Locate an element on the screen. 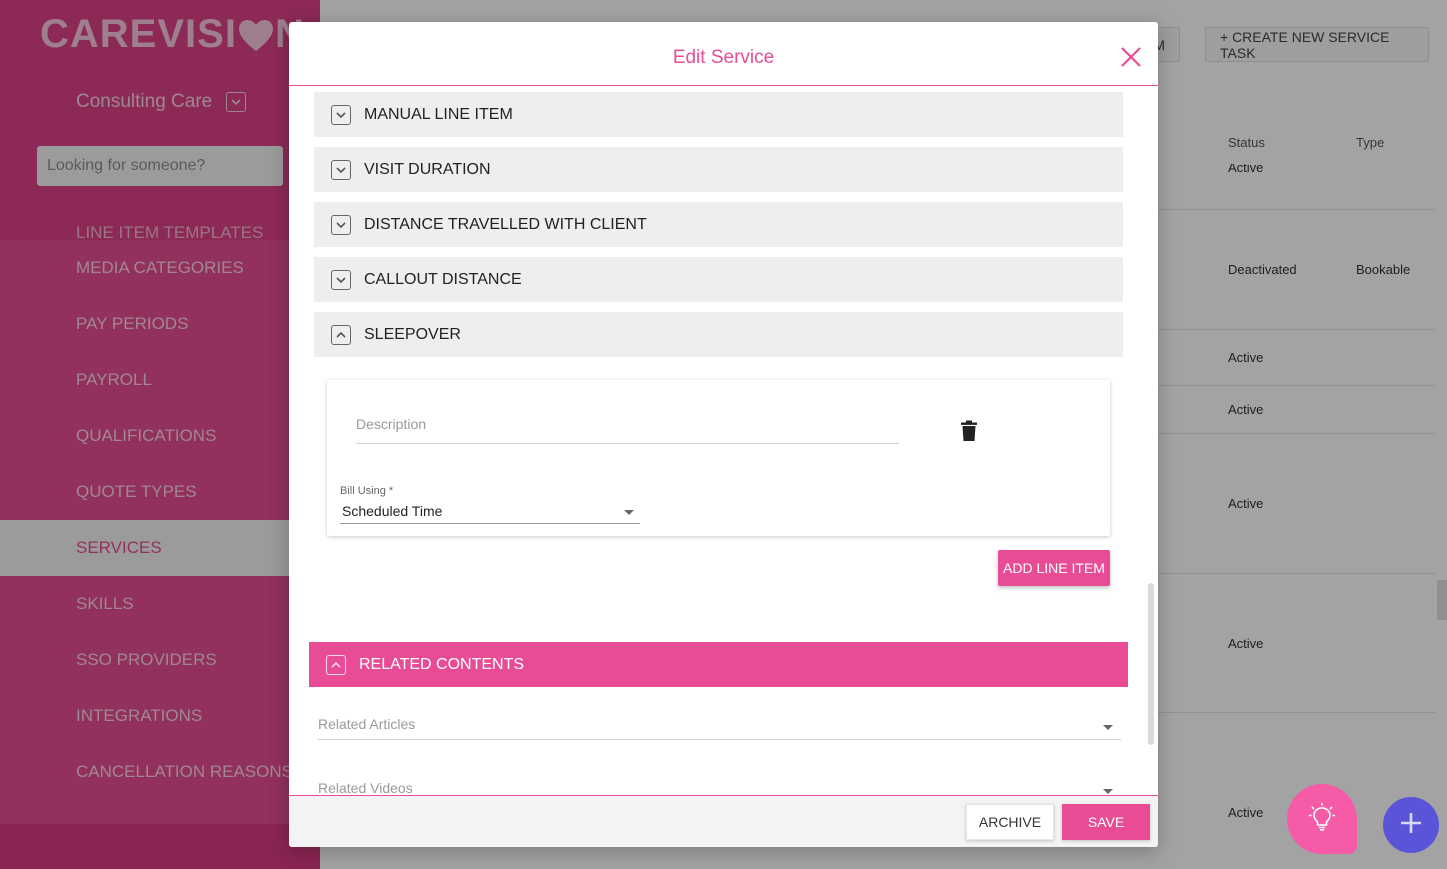 This screenshot has height=869, width=1447. section-callout-distance: CALLOUT DISTANCE is located at coordinates (718, 279).